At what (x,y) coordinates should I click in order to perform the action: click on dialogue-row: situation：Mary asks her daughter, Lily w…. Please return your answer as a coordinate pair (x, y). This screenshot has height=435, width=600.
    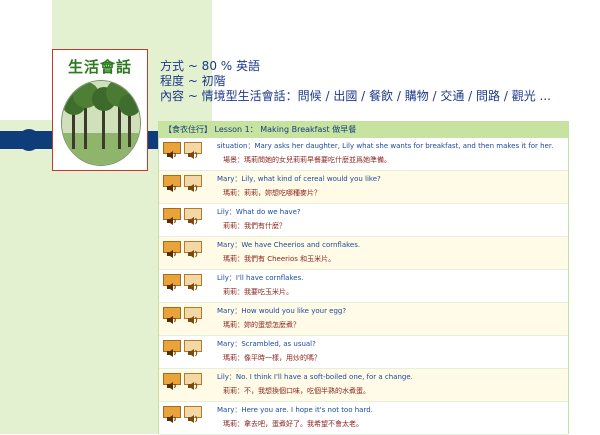
    Looking at the image, I should click on (363, 154).